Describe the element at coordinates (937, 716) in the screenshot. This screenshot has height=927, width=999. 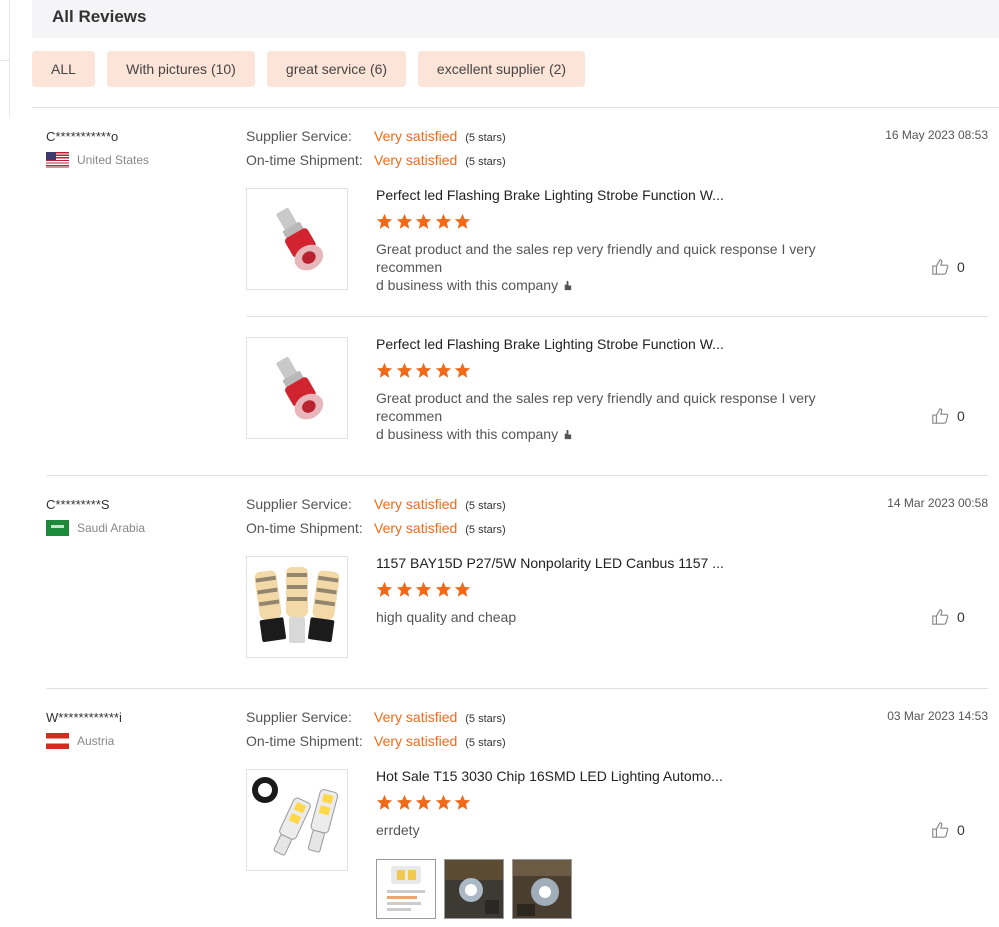
I see `review-date: 03 Mar 2023 14:53` at that location.